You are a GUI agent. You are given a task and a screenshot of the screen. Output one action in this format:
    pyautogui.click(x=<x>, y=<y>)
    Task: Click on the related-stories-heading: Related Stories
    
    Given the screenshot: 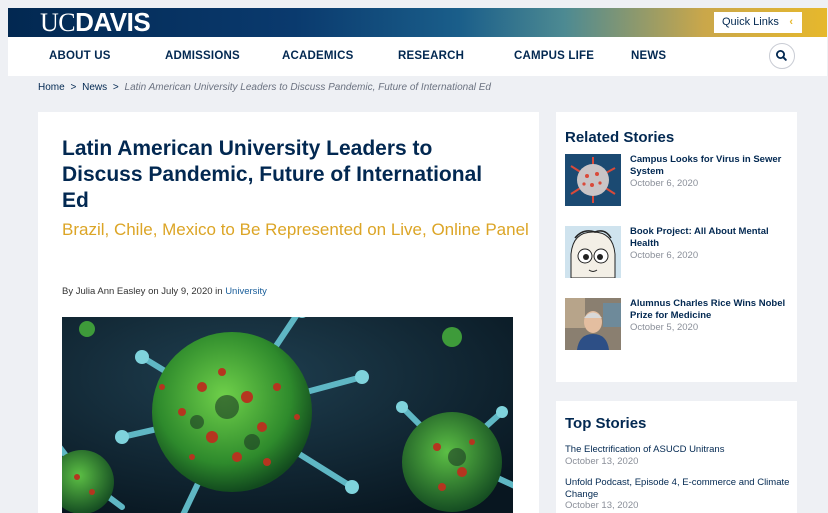 What is the action you would take?
    pyautogui.click(x=620, y=137)
    